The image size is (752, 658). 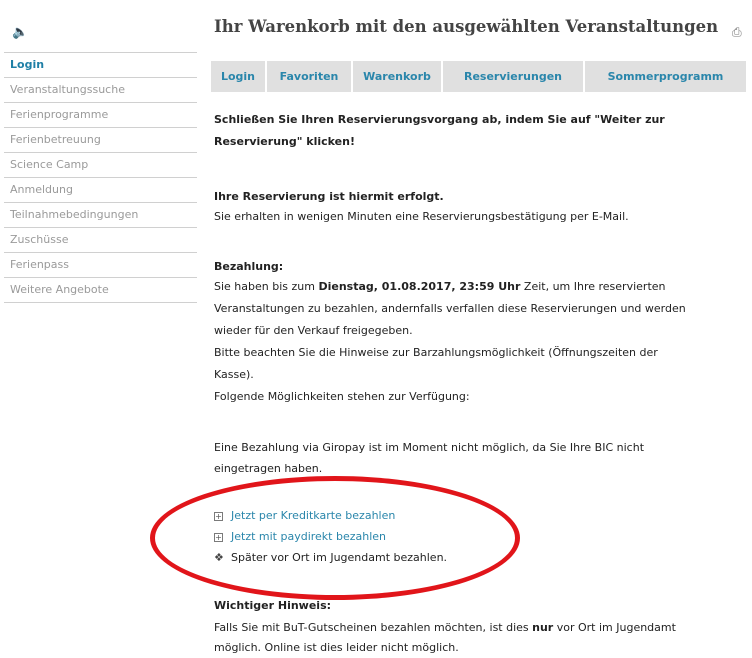 I want to click on tab-favoriten: Favoriten, so click(x=310, y=76).